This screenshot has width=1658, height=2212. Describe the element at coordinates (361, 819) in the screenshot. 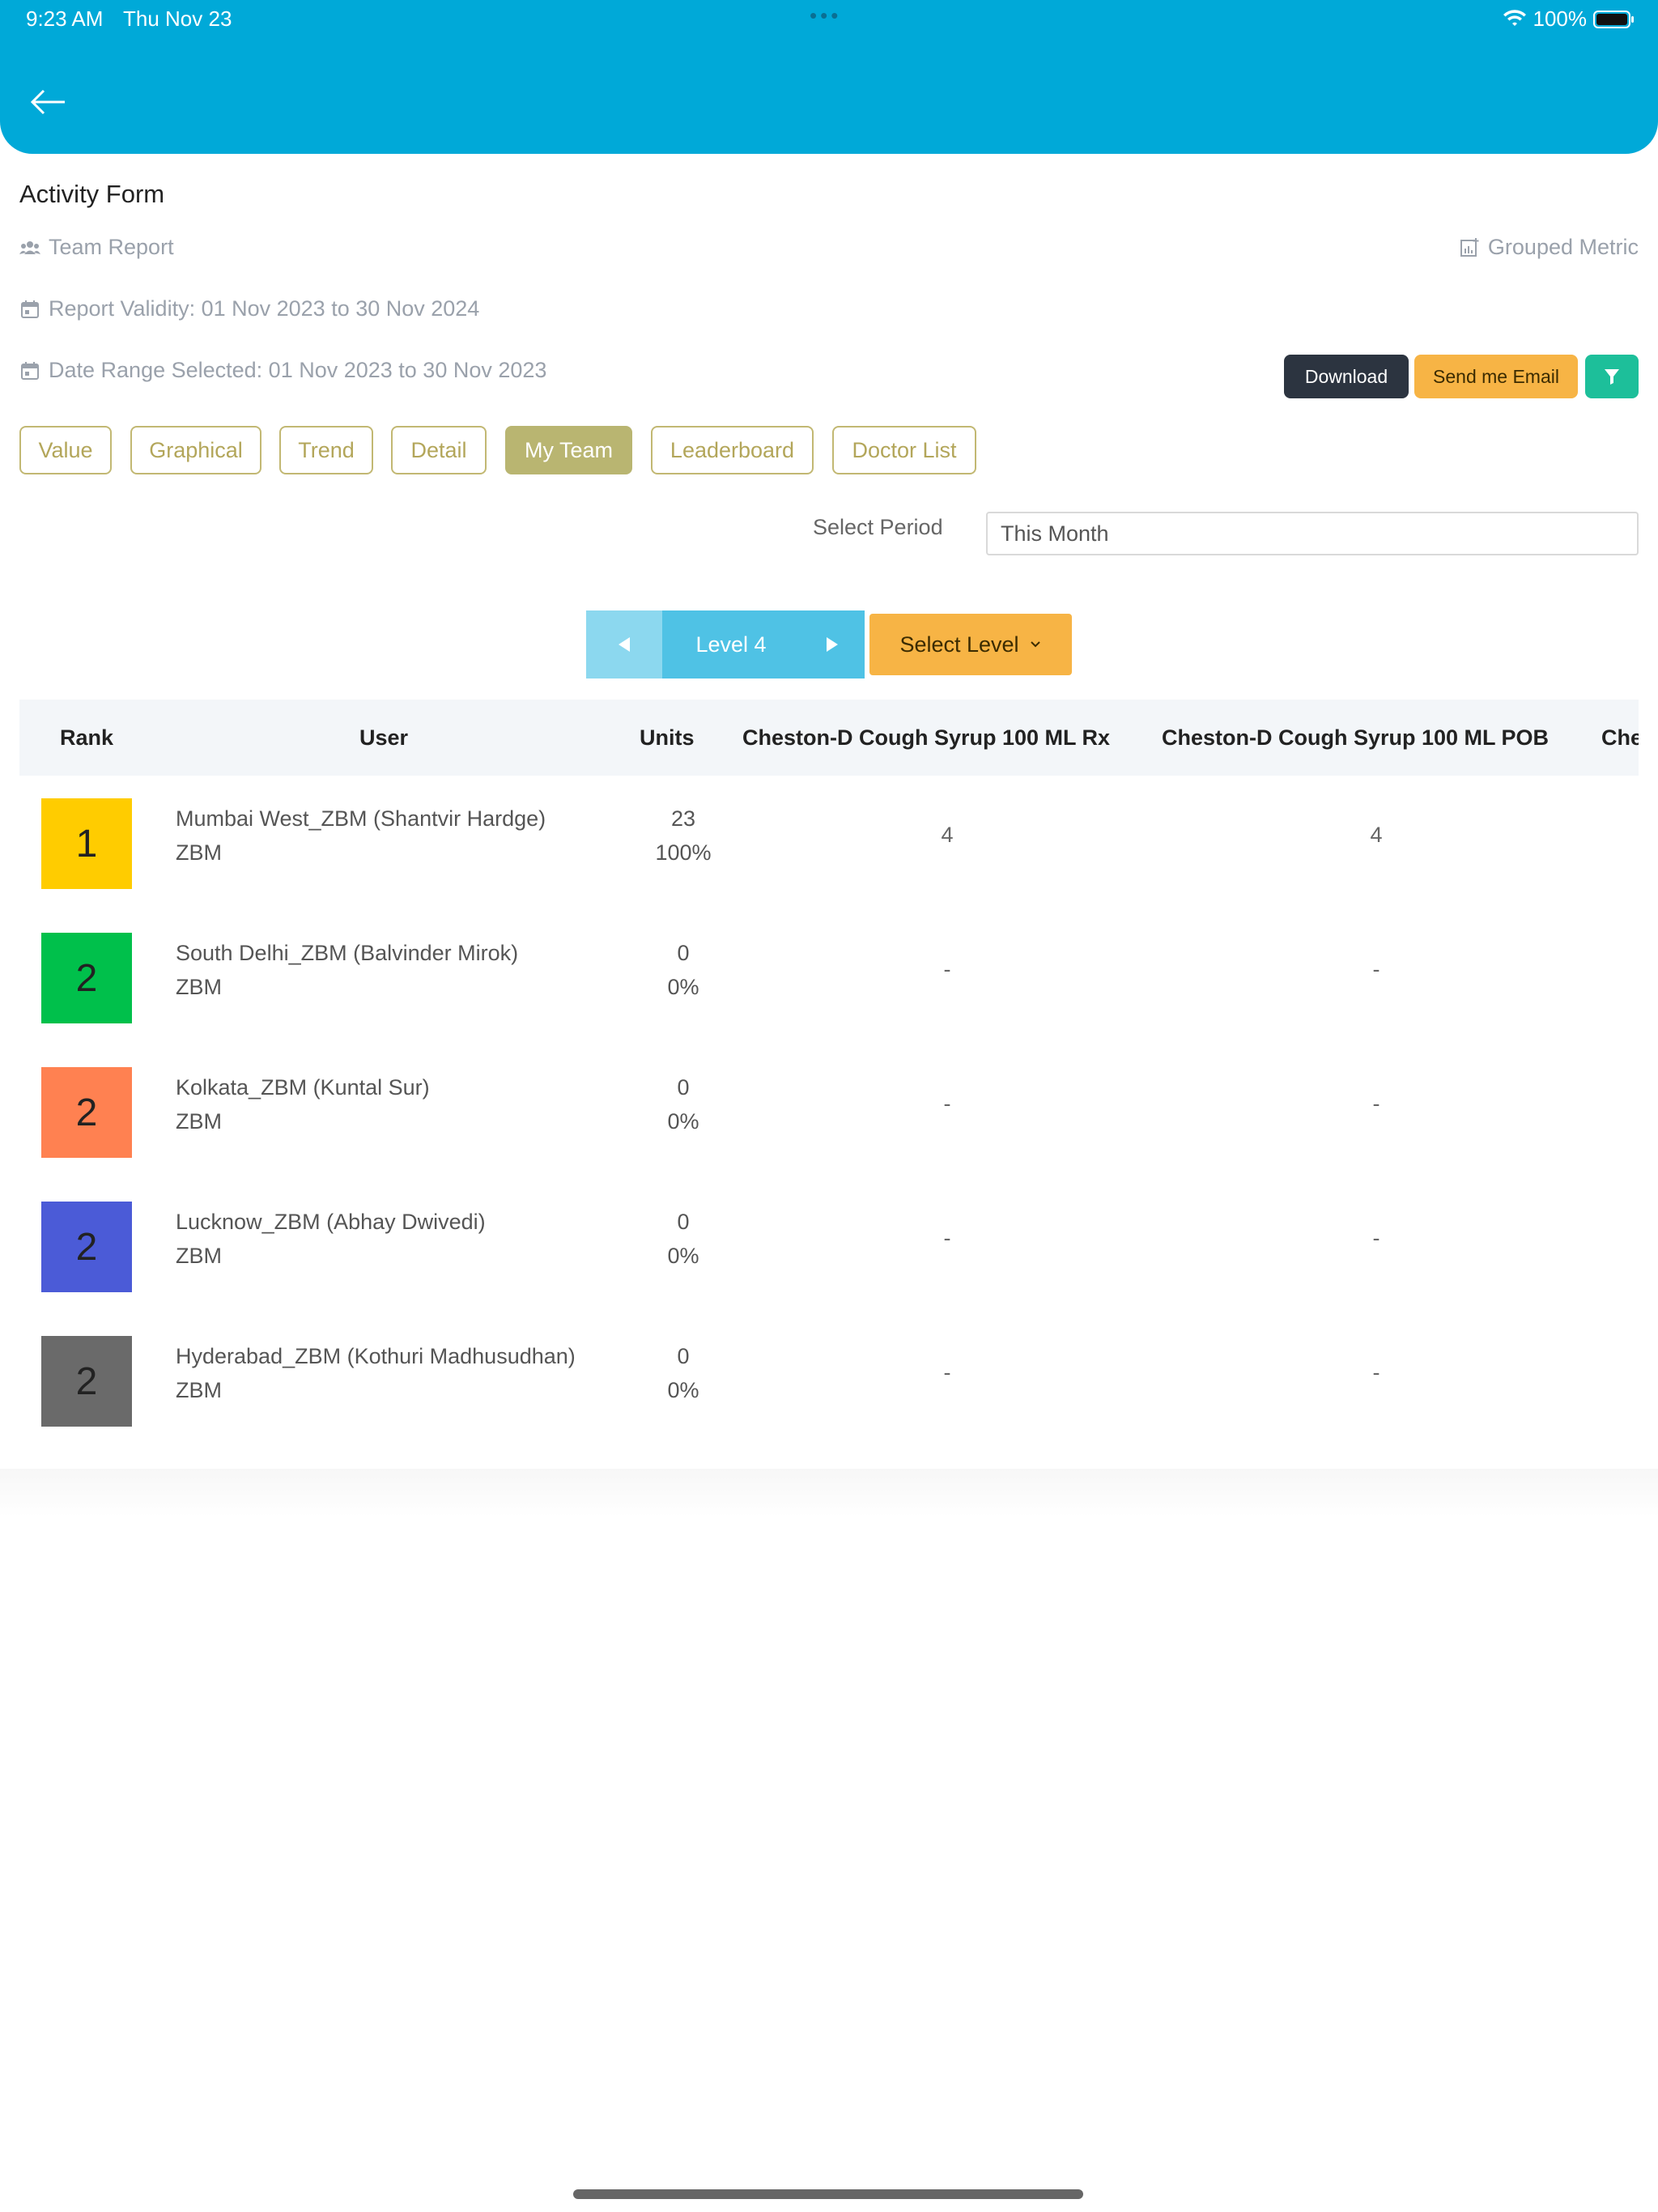

I see `user-name: Mumbai West_ZBM (Shantvir Hardge)` at that location.